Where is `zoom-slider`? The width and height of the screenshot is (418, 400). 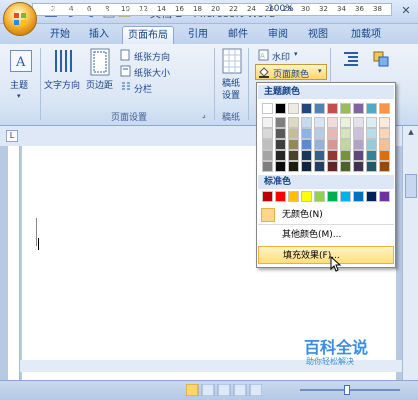 zoom-slider is located at coordinates (350, 390).